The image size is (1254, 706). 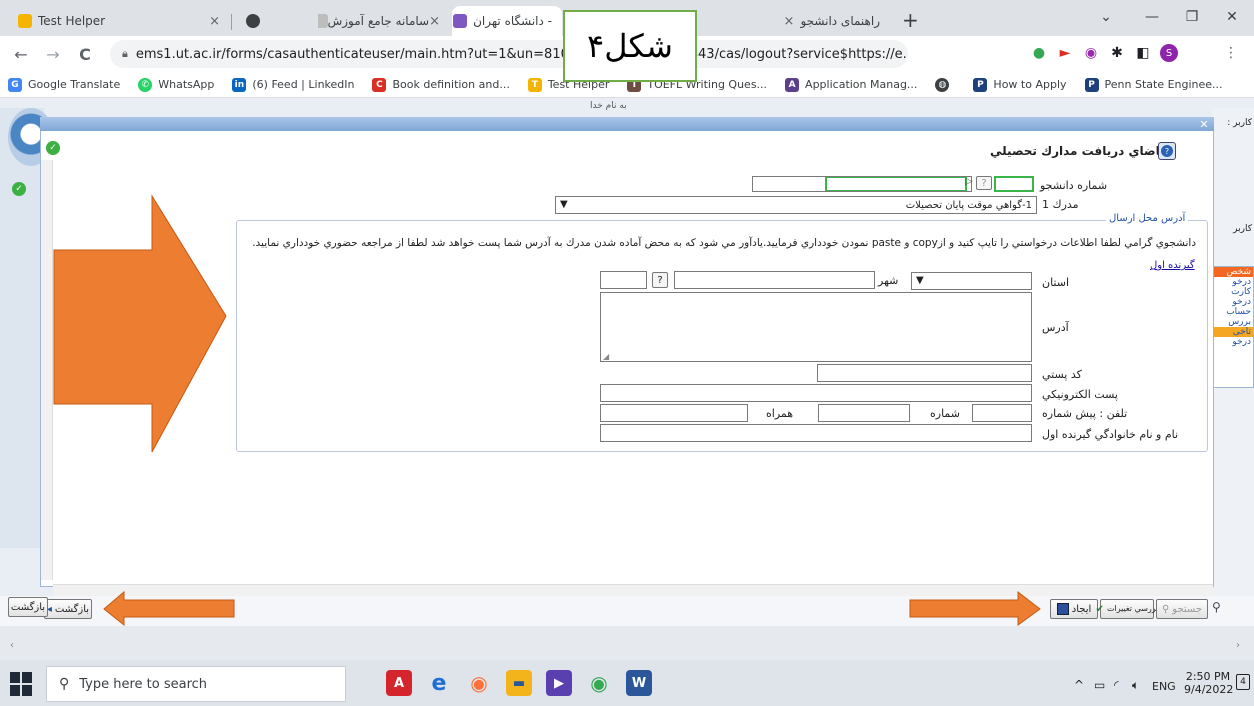 What do you see at coordinates (1164, 686) in the screenshot?
I see `language-indicator: ENG` at bounding box center [1164, 686].